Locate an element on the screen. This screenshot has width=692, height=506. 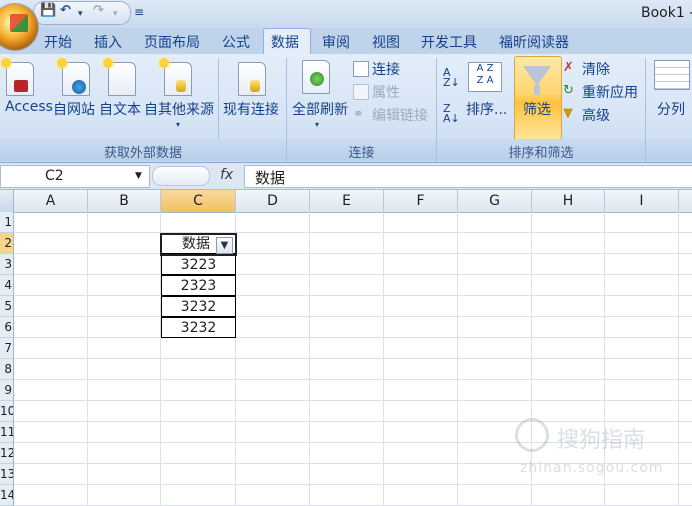
name-box-value: C2 is located at coordinates (54, 176).